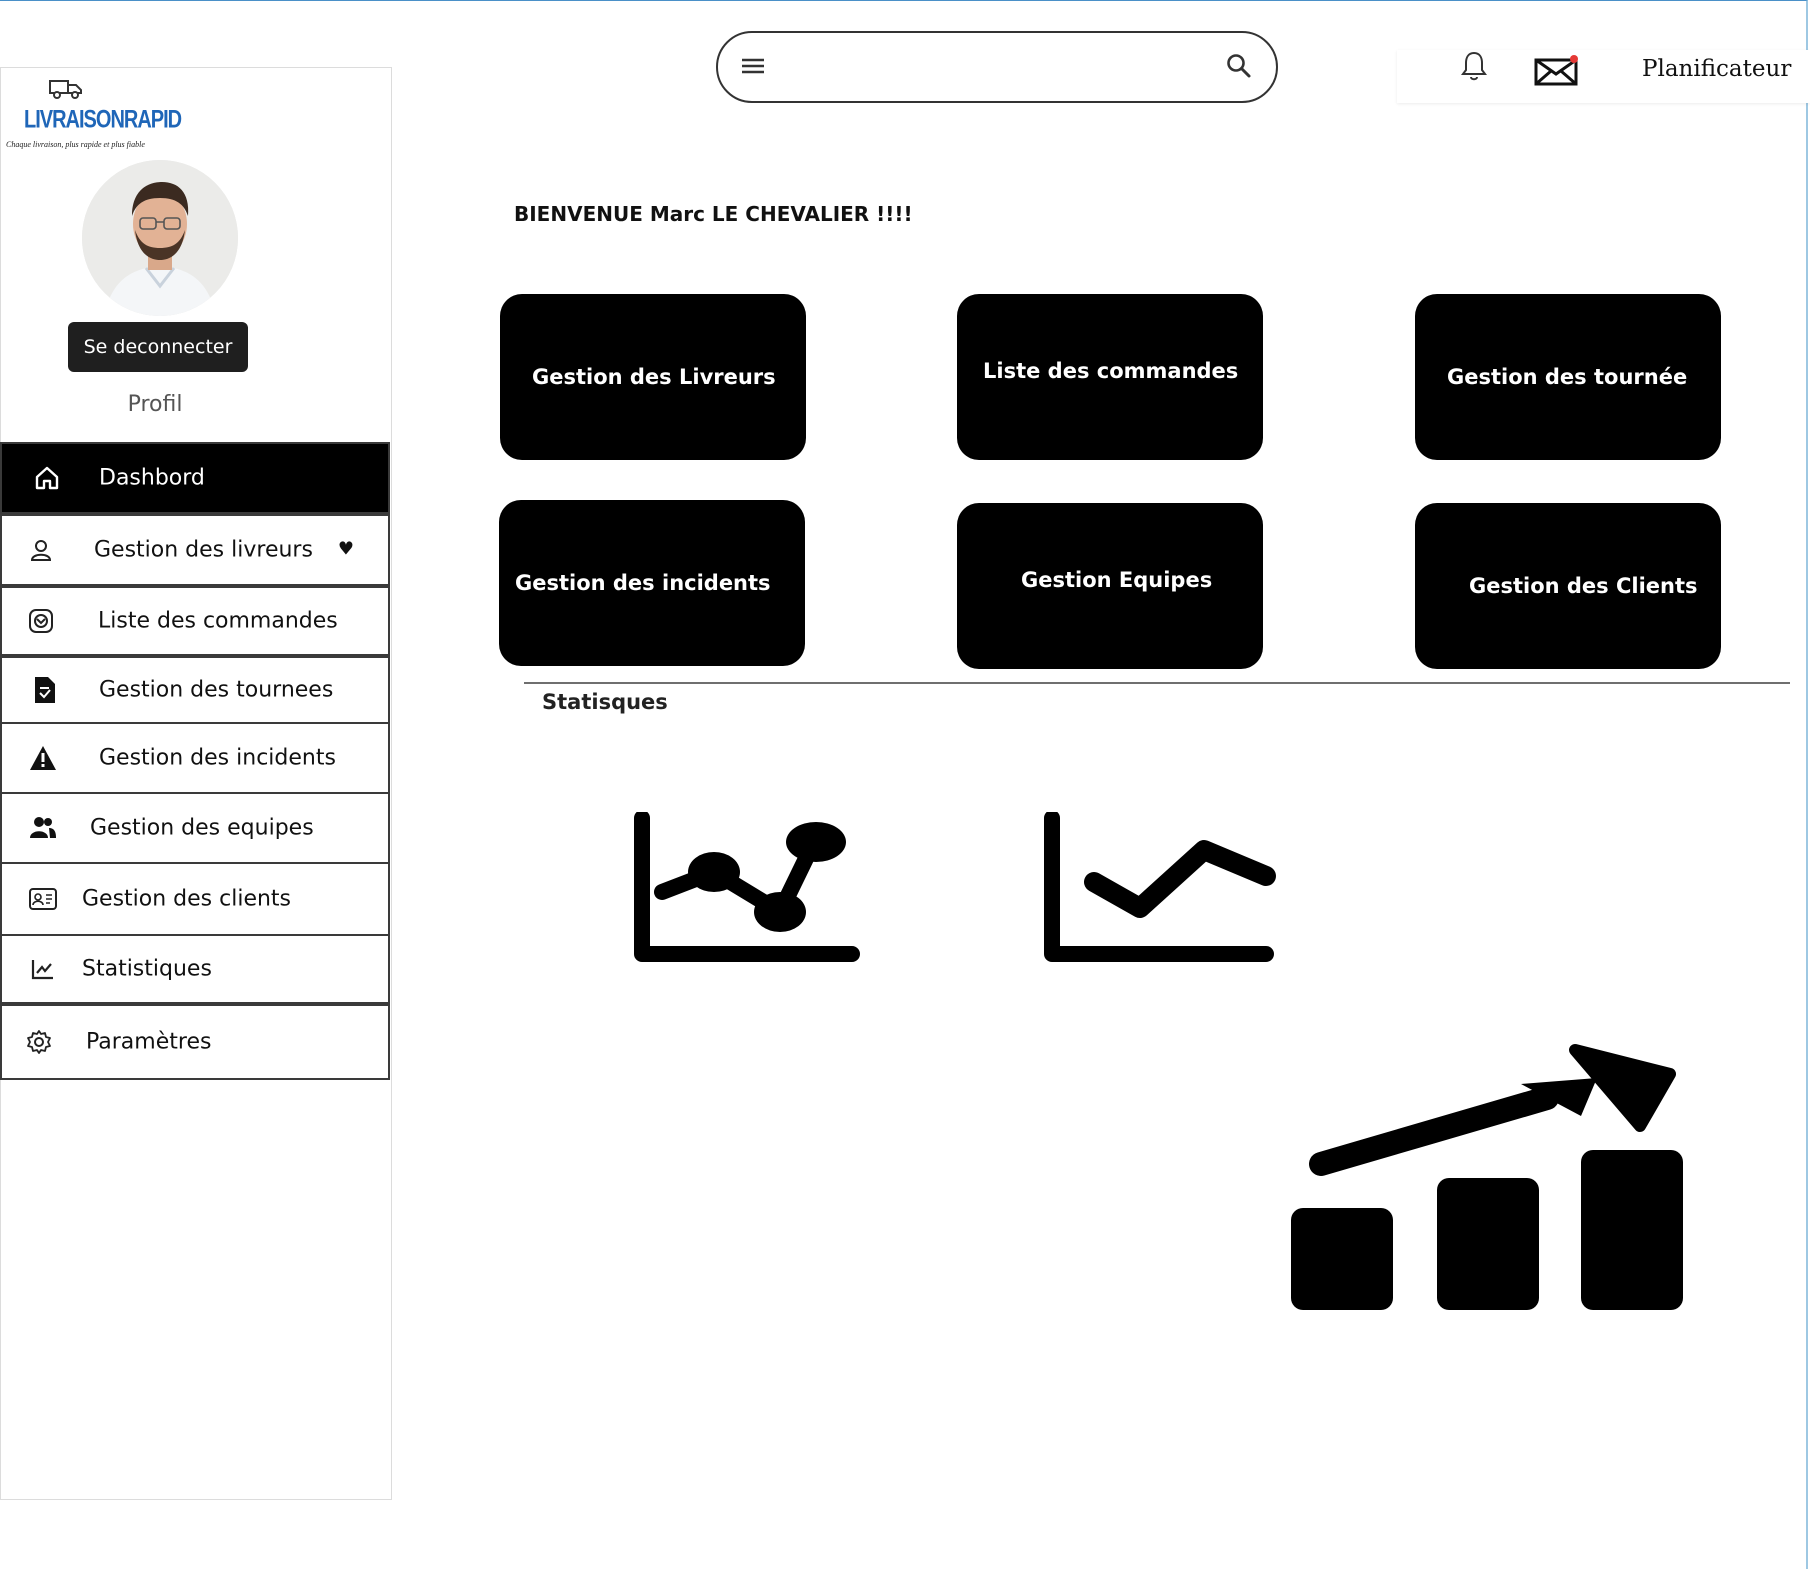  I want to click on sidebar-item-incidents: Gestion des incidents, so click(195, 758).